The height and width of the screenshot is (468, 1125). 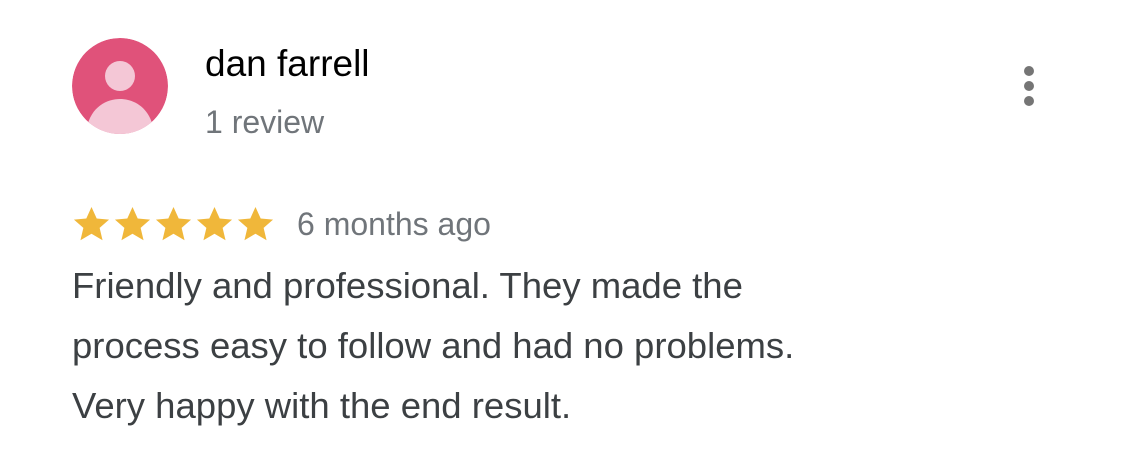 I want to click on review-text-line: Friendly and professional. They made the, so click(x=407, y=285).